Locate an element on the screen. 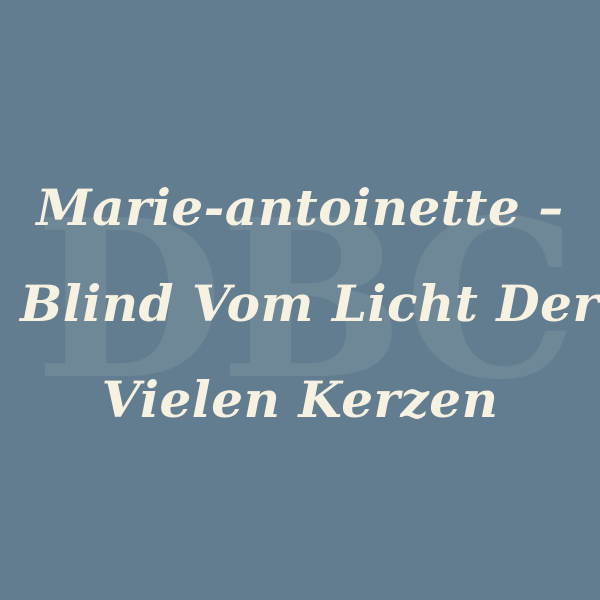  title-line-3: Vielen Kerzen is located at coordinates (300, 399).